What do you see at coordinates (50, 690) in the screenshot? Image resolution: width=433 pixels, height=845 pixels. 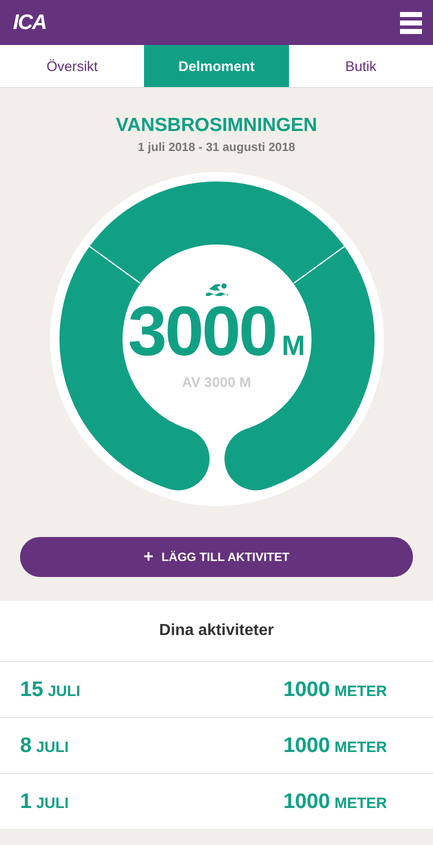 I see `activity-date: 15 JULI` at bounding box center [50, 690].